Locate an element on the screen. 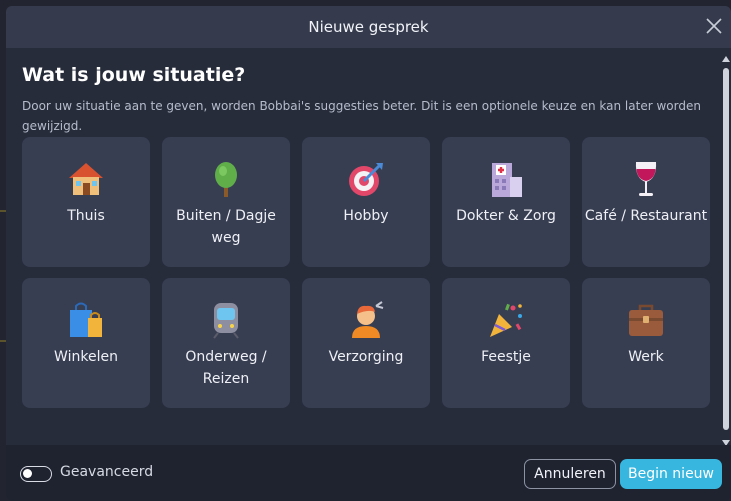  dart-target-icon is located at coordinates (366, 179).